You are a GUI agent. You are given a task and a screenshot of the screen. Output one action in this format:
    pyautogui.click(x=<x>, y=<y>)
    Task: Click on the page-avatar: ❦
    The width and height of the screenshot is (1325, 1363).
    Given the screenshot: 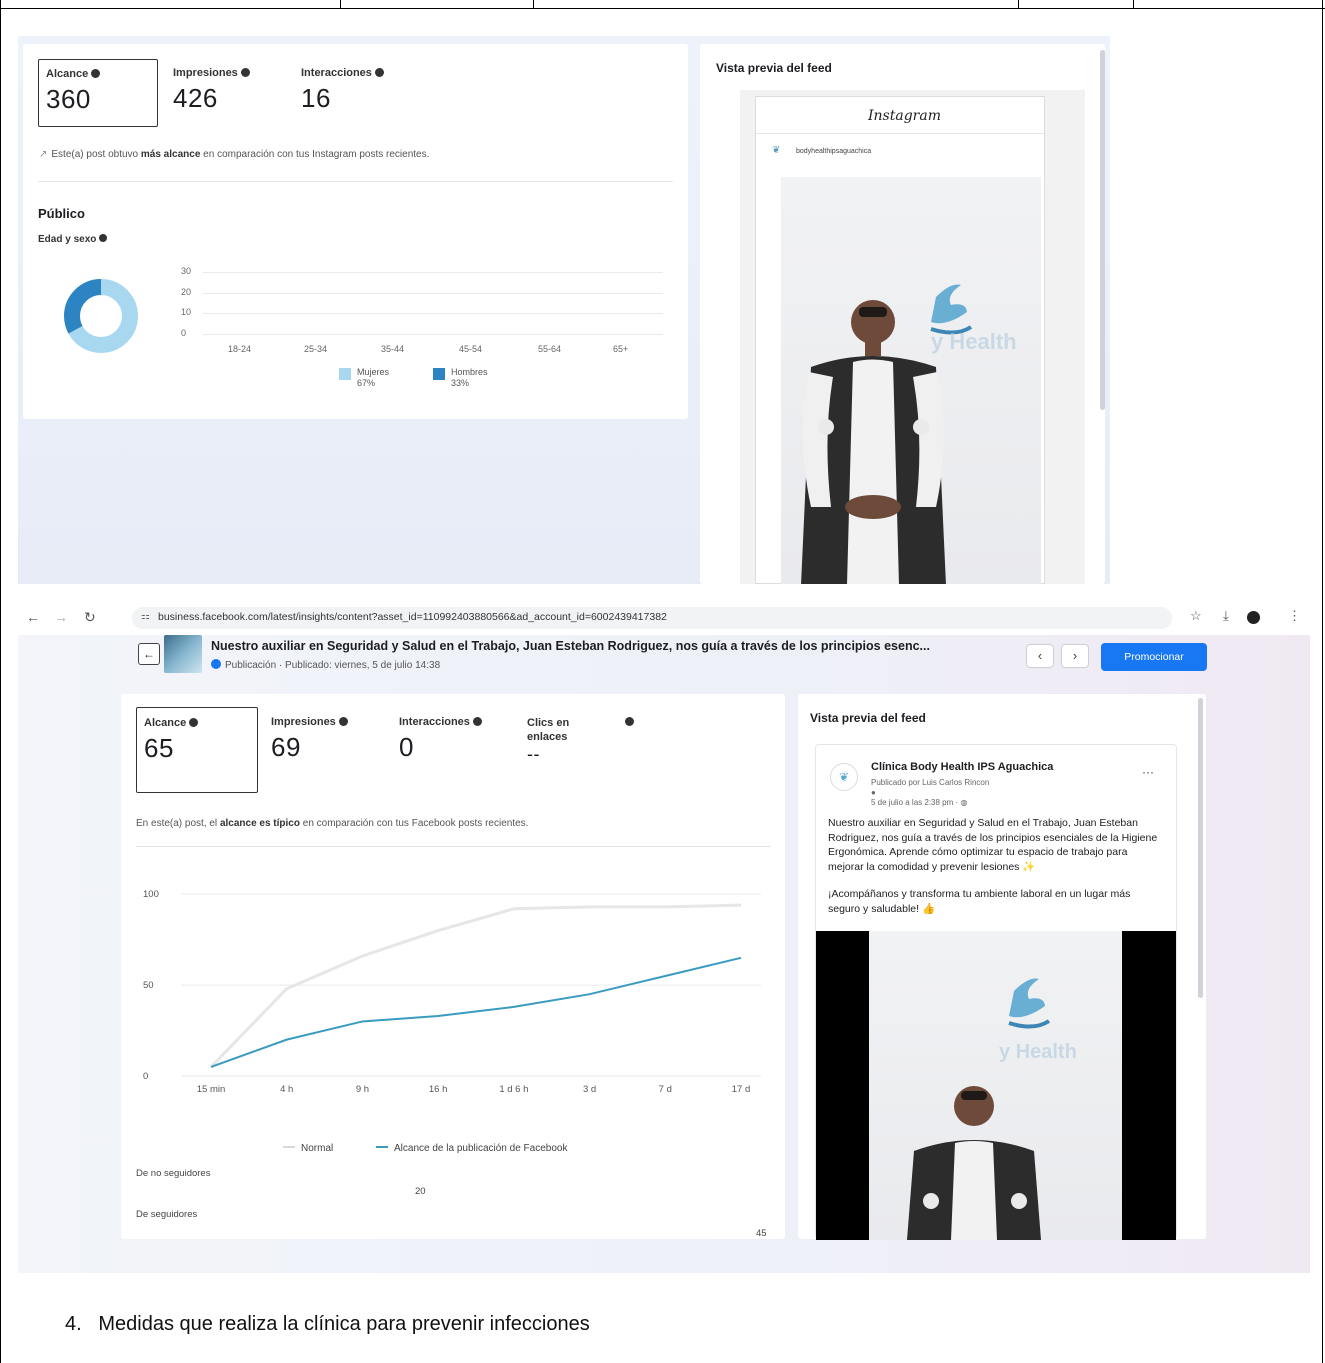 What is the action you would take?
    pyautogui.click(x=844, y=777)
    